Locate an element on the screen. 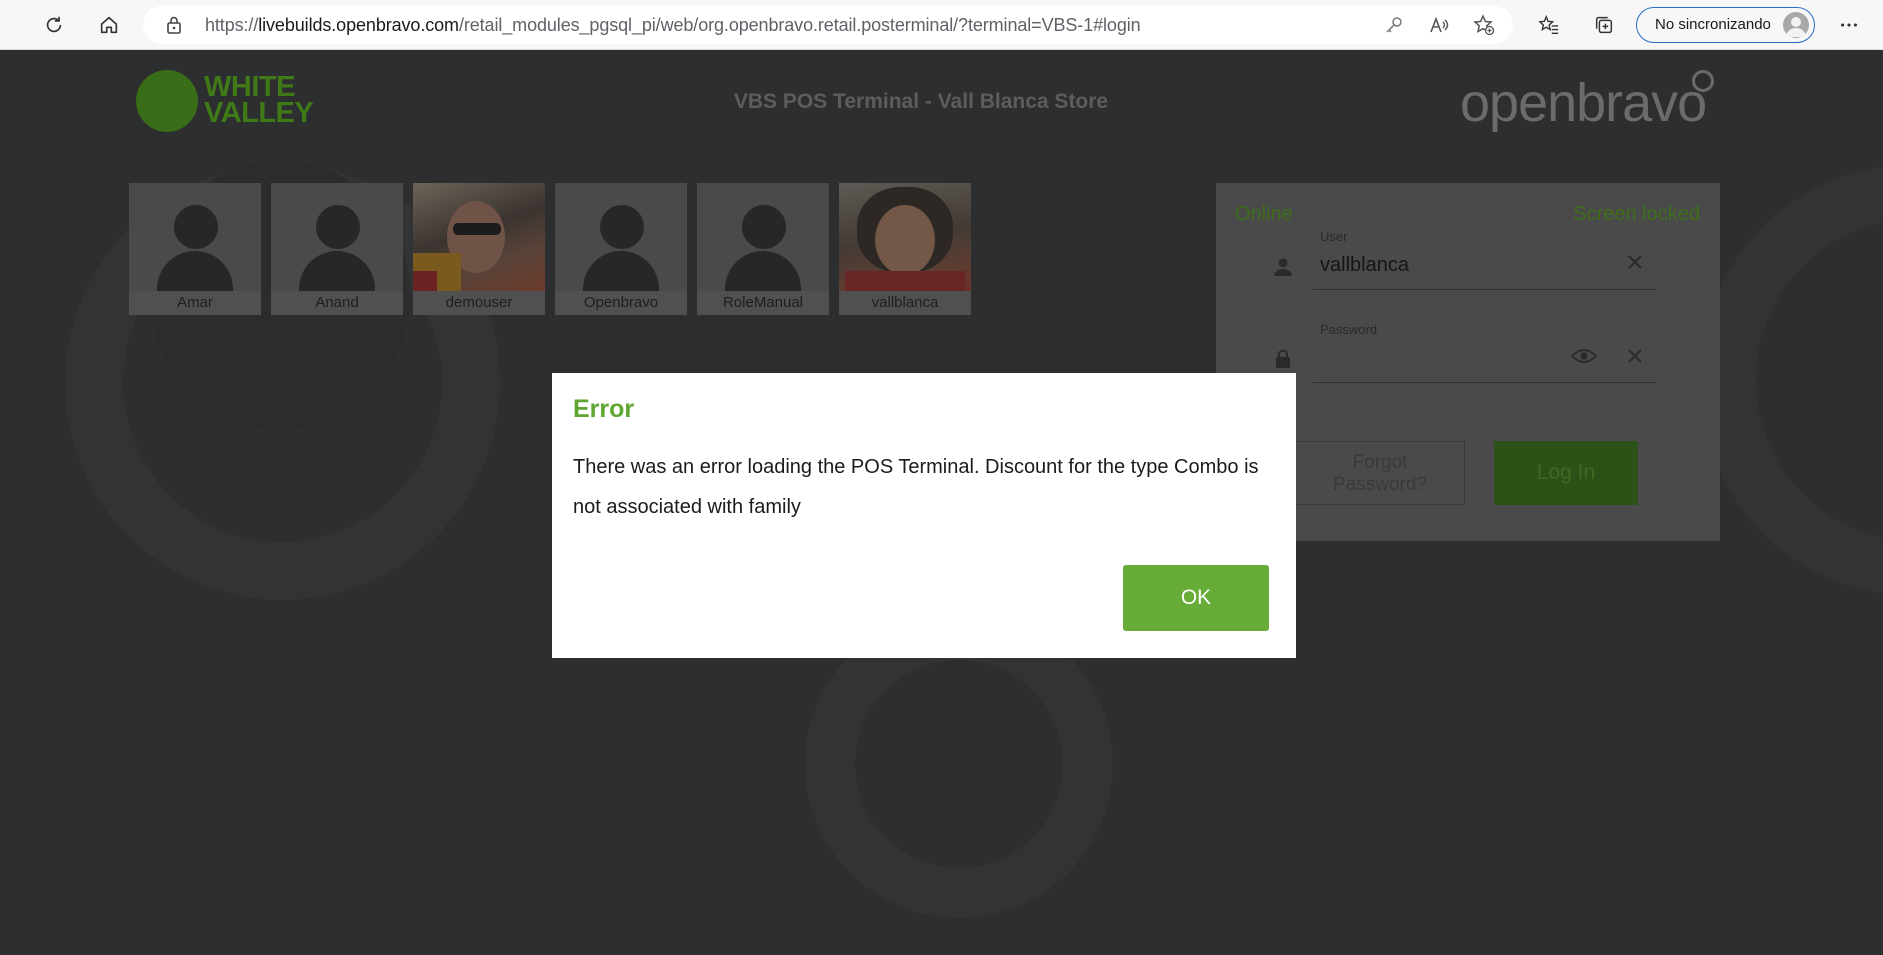  user-tile-demouser: demouser is located at coordinates (479, 249).